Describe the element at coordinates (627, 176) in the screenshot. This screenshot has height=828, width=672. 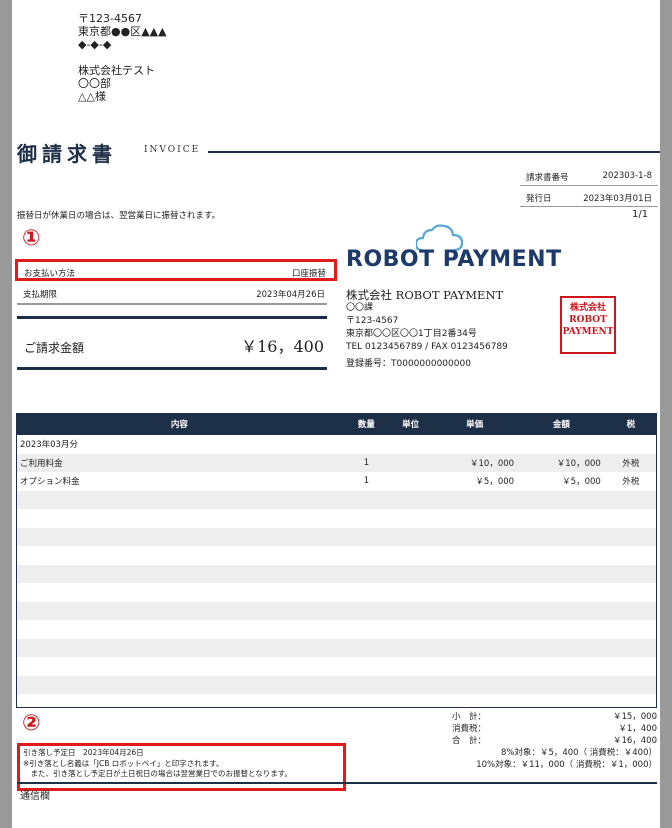
I see `invoice-number: 202303-1-8` at that location.